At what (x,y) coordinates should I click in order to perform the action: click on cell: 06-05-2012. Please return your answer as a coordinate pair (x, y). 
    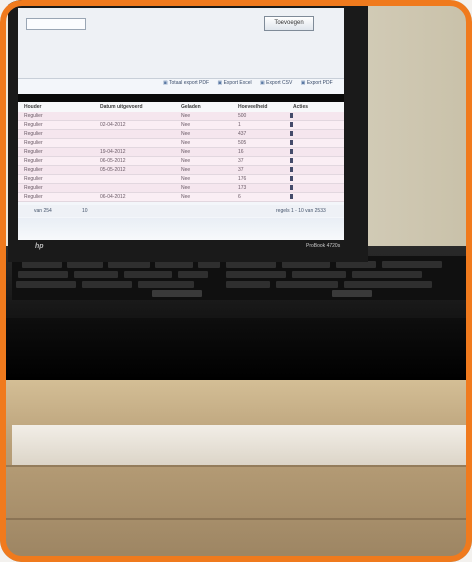
    Looking at the image, I should click on (113, 161).